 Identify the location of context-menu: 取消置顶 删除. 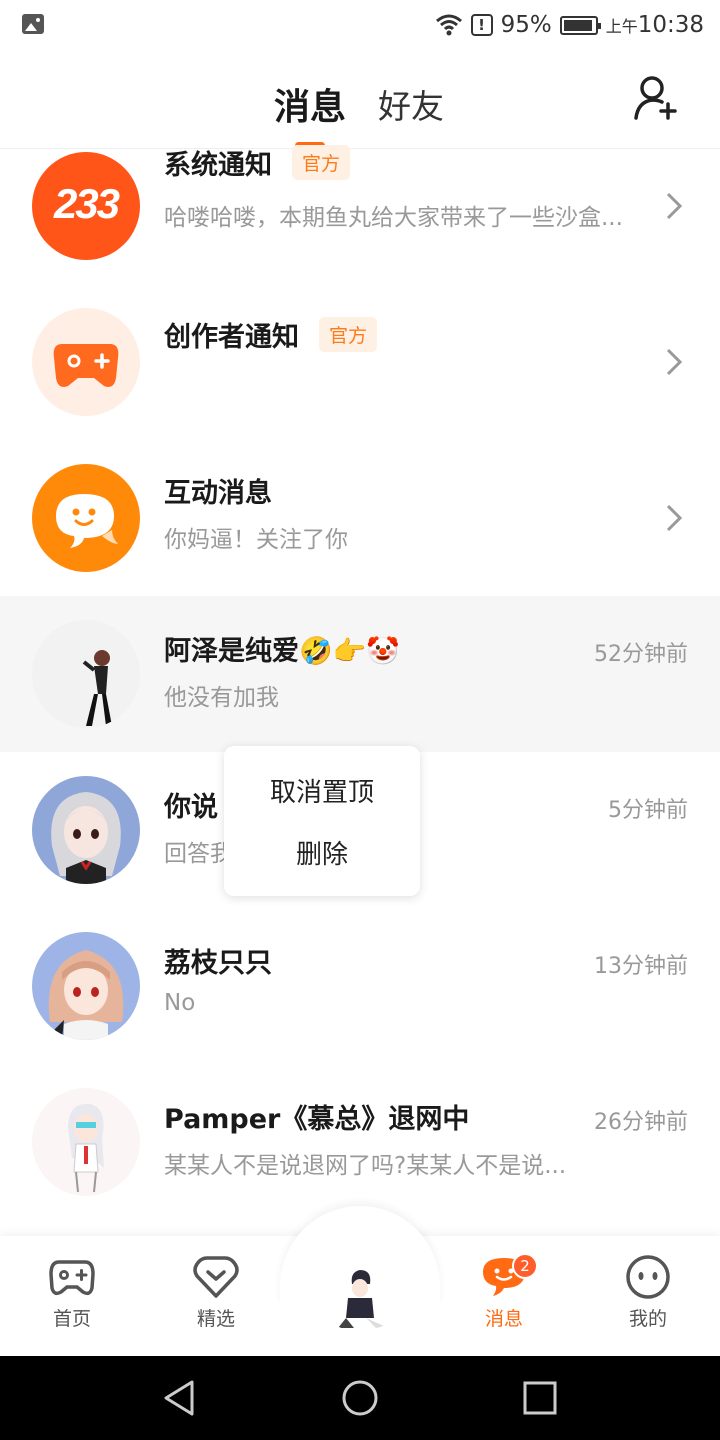
(322, 821).